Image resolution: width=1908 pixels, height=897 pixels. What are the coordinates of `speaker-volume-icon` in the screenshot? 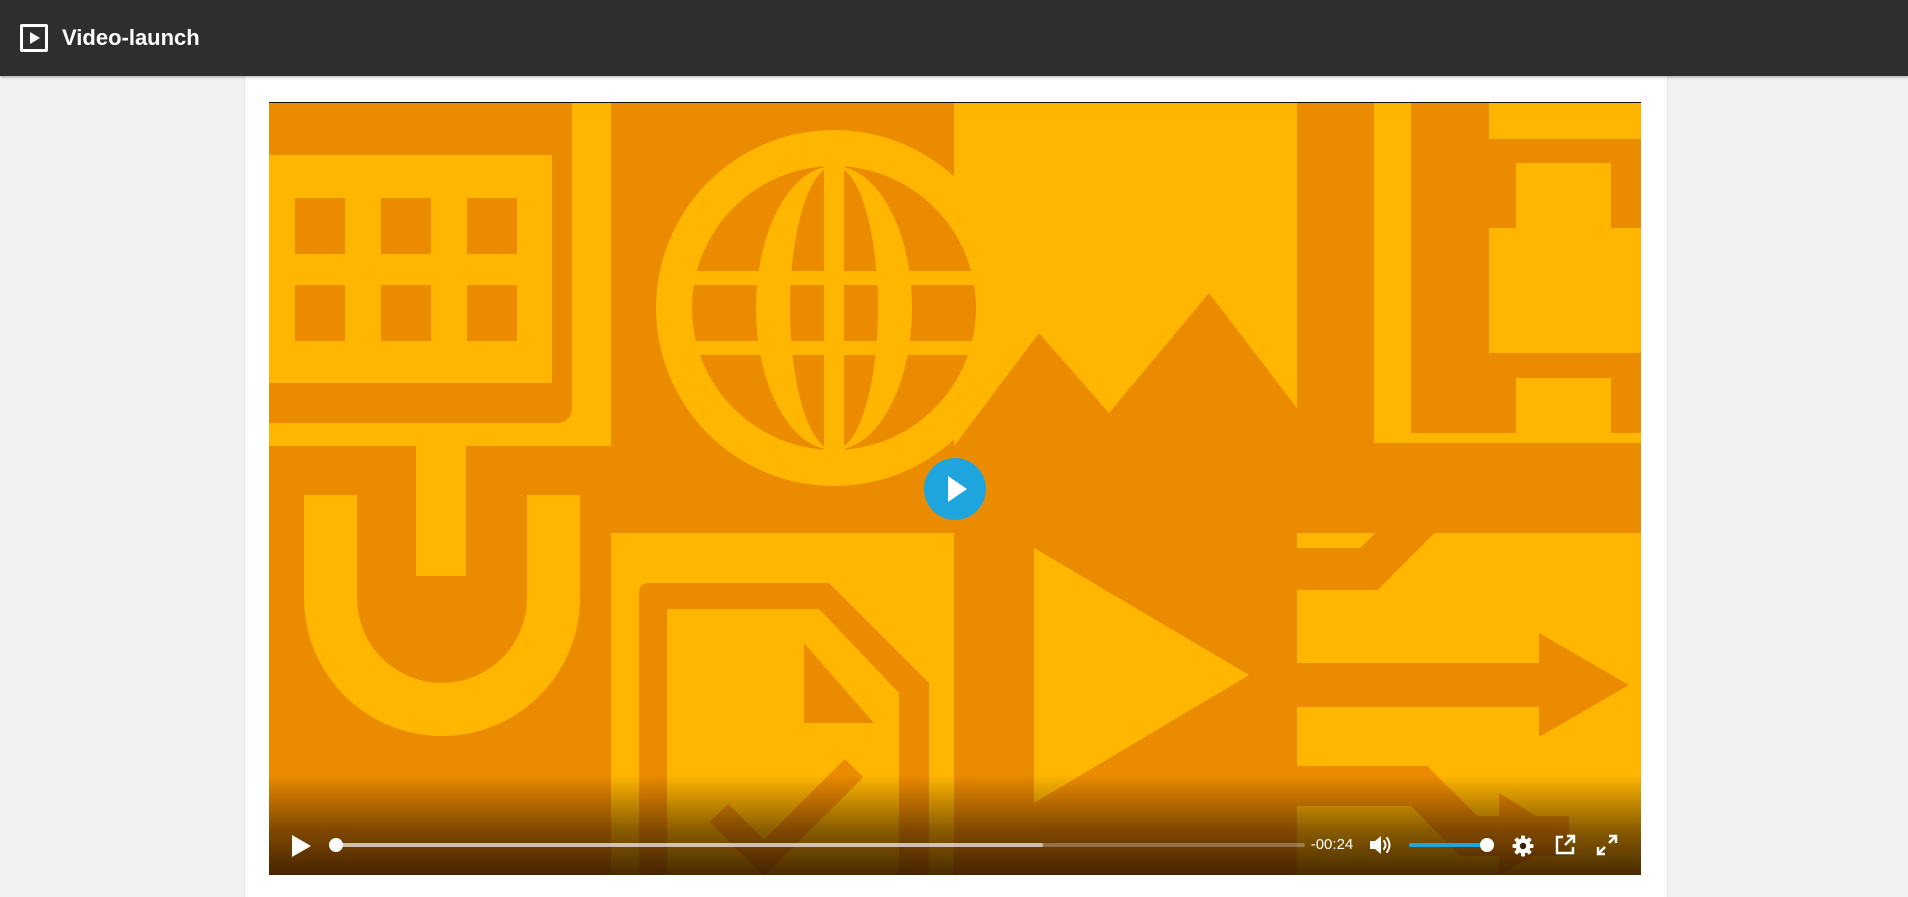 It's located at (1380, 845).